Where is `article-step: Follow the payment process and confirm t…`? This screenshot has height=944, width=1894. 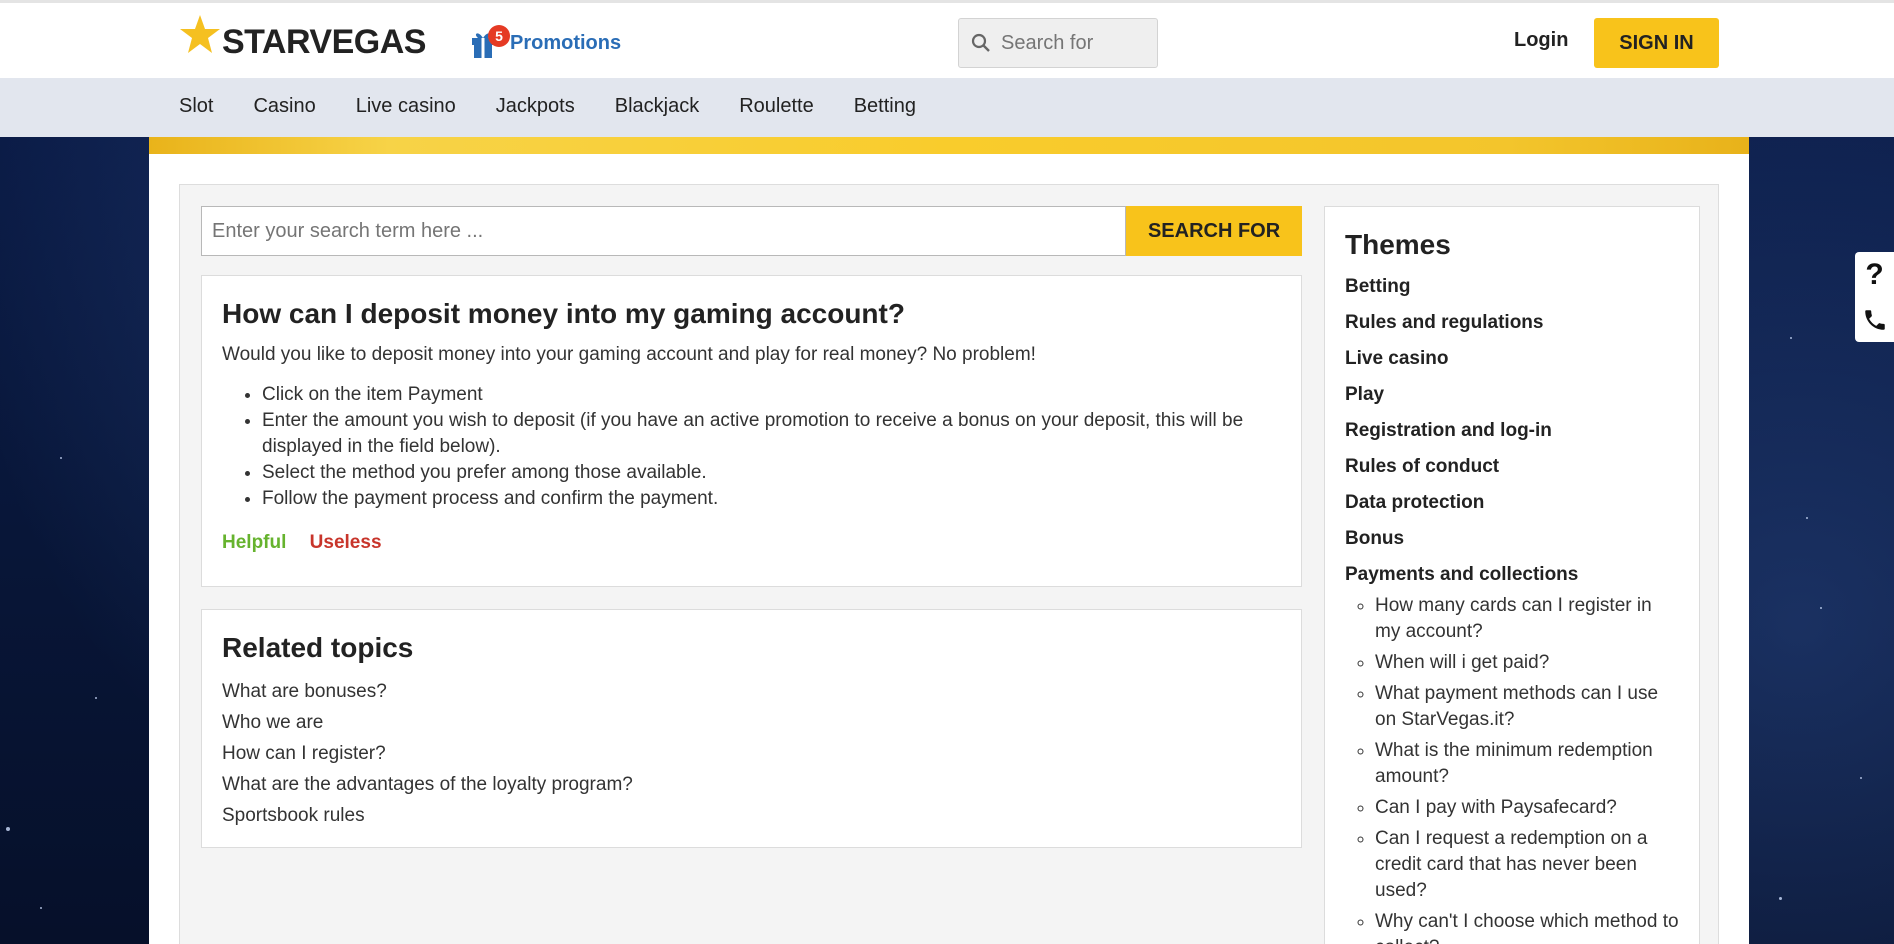
article-step: Follow the payment process and confirm t… is located at coordinates (771, 499).